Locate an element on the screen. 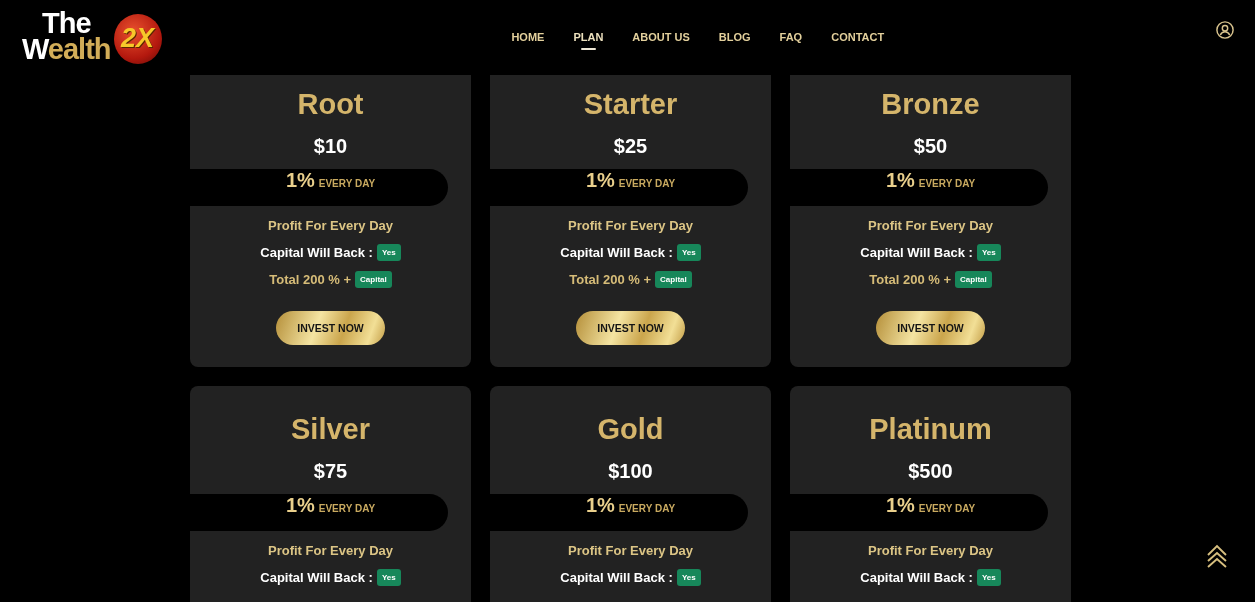 This screenshot has width=1255, height=602. plan-name: Platinum is located at coordinates (930, 429).